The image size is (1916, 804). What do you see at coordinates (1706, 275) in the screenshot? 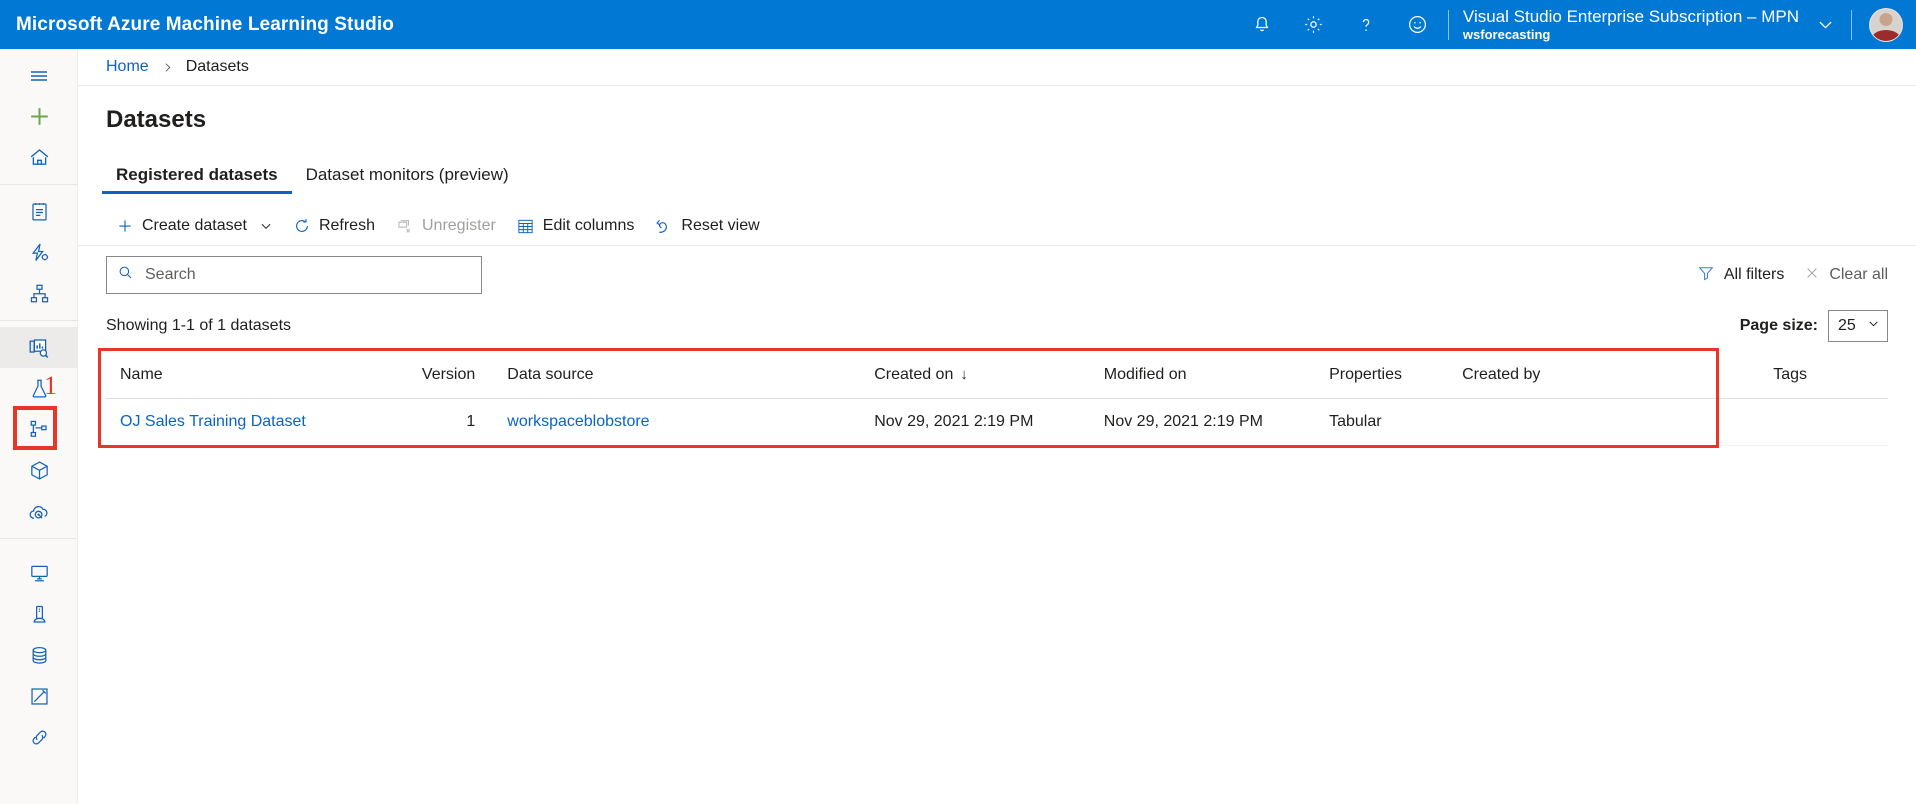
I see `filter-funnel-icon` at bounding box center [1706, 275].